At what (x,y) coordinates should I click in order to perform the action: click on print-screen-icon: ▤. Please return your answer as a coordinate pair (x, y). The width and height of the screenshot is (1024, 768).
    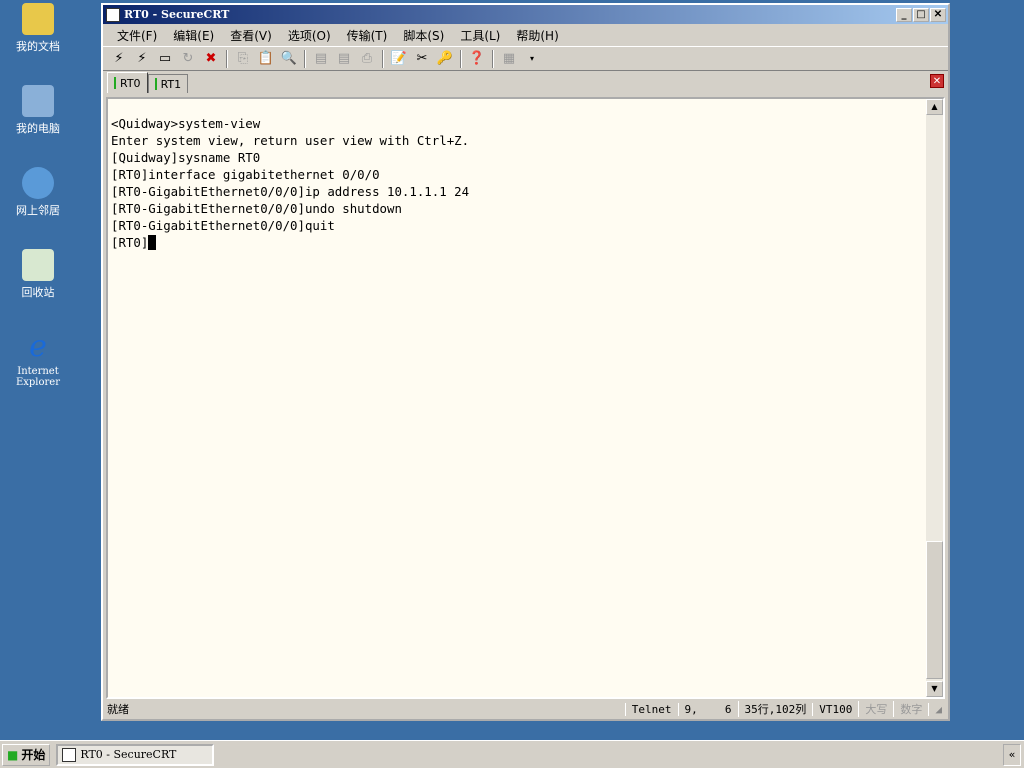
    Looking at the image, I should click on (321, 59).